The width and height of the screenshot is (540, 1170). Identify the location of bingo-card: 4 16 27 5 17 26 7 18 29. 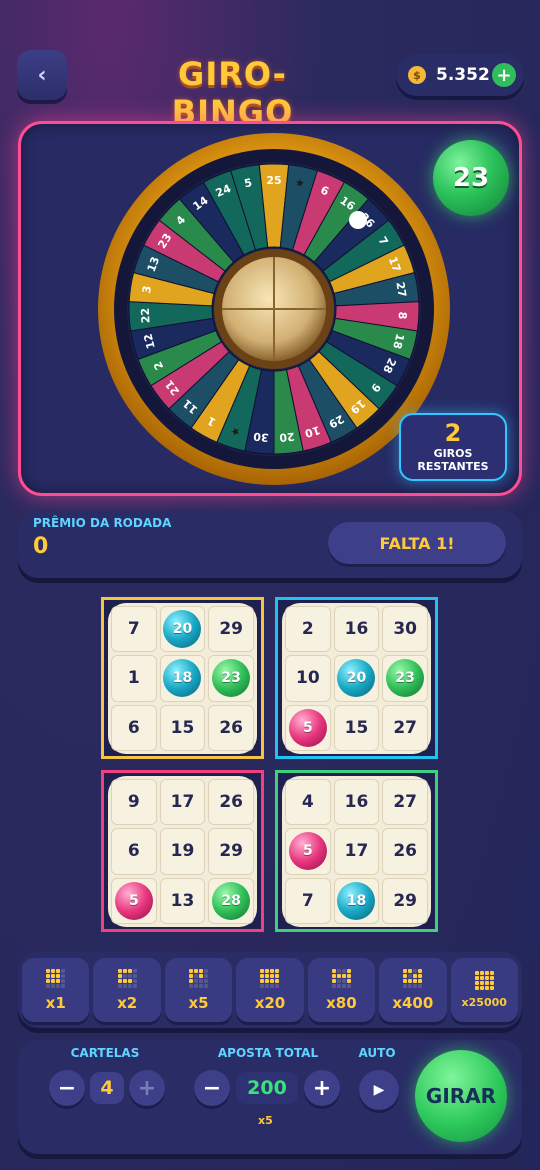
(356, 851).